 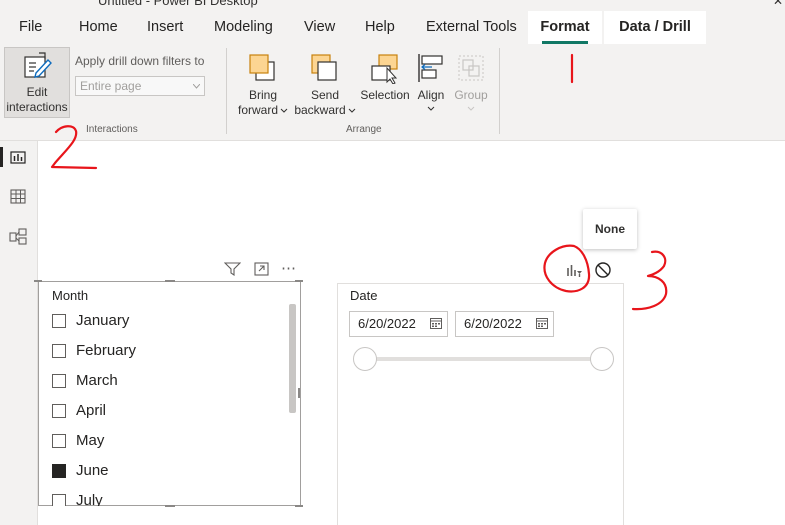 What do you see at coordinates (471, 95) in the screenshot?
I see `group-label: Group` at bounding box center [471, 95].